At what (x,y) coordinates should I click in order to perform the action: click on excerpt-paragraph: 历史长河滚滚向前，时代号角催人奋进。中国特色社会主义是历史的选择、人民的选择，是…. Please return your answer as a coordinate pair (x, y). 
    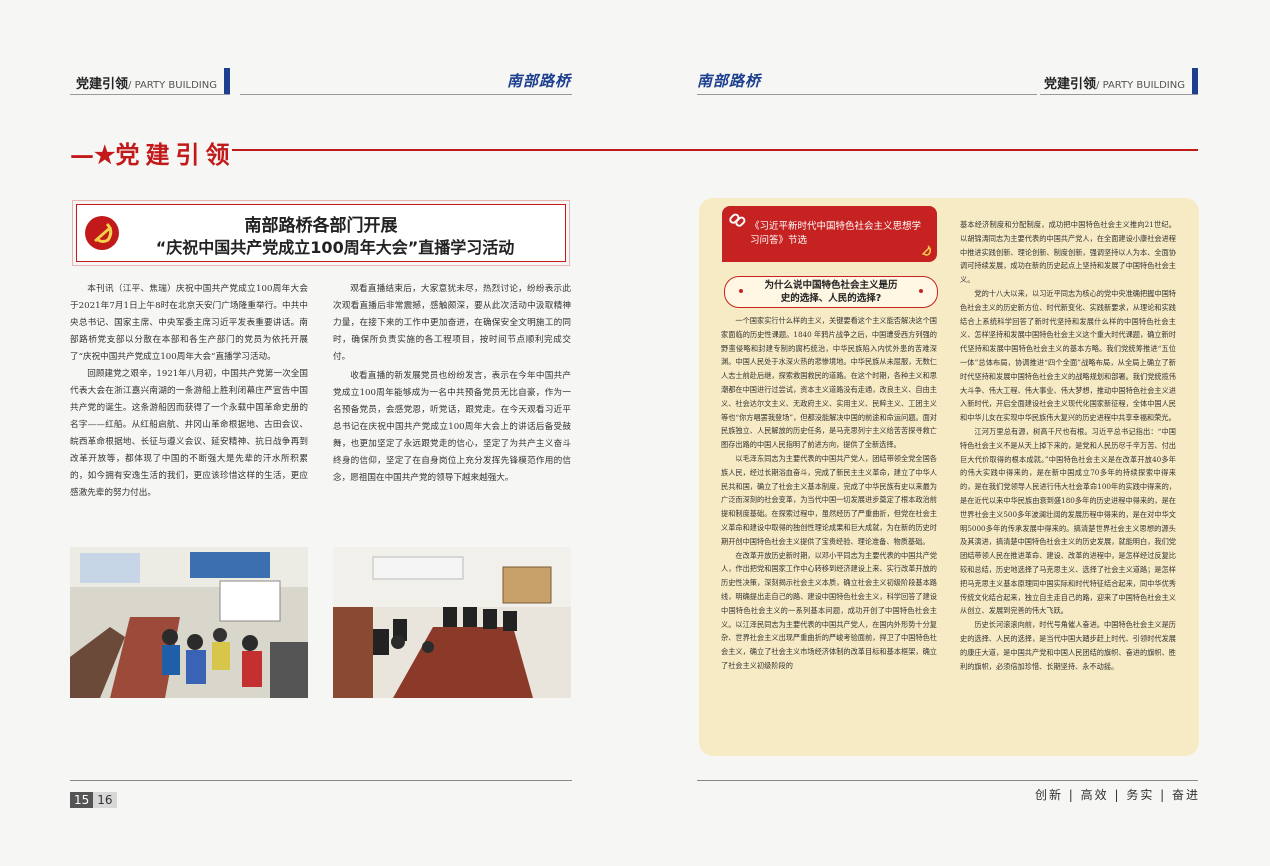
    Looking at the image, I should click on (1068, 645).